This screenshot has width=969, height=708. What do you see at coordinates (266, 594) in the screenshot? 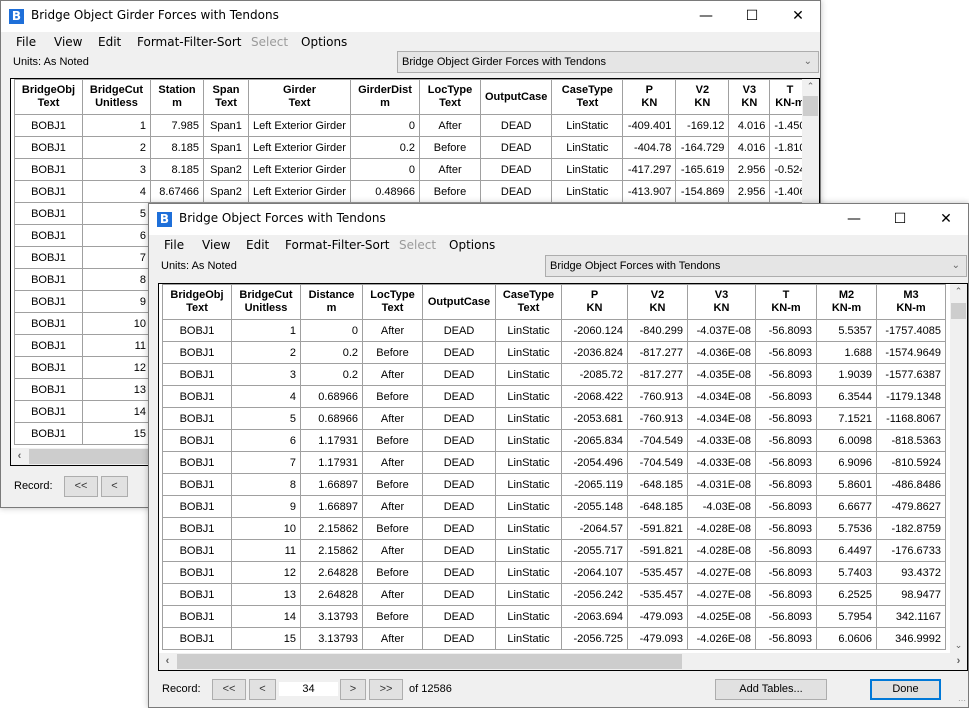
I see `table-cell: 13` at bounding box center [266, 594].